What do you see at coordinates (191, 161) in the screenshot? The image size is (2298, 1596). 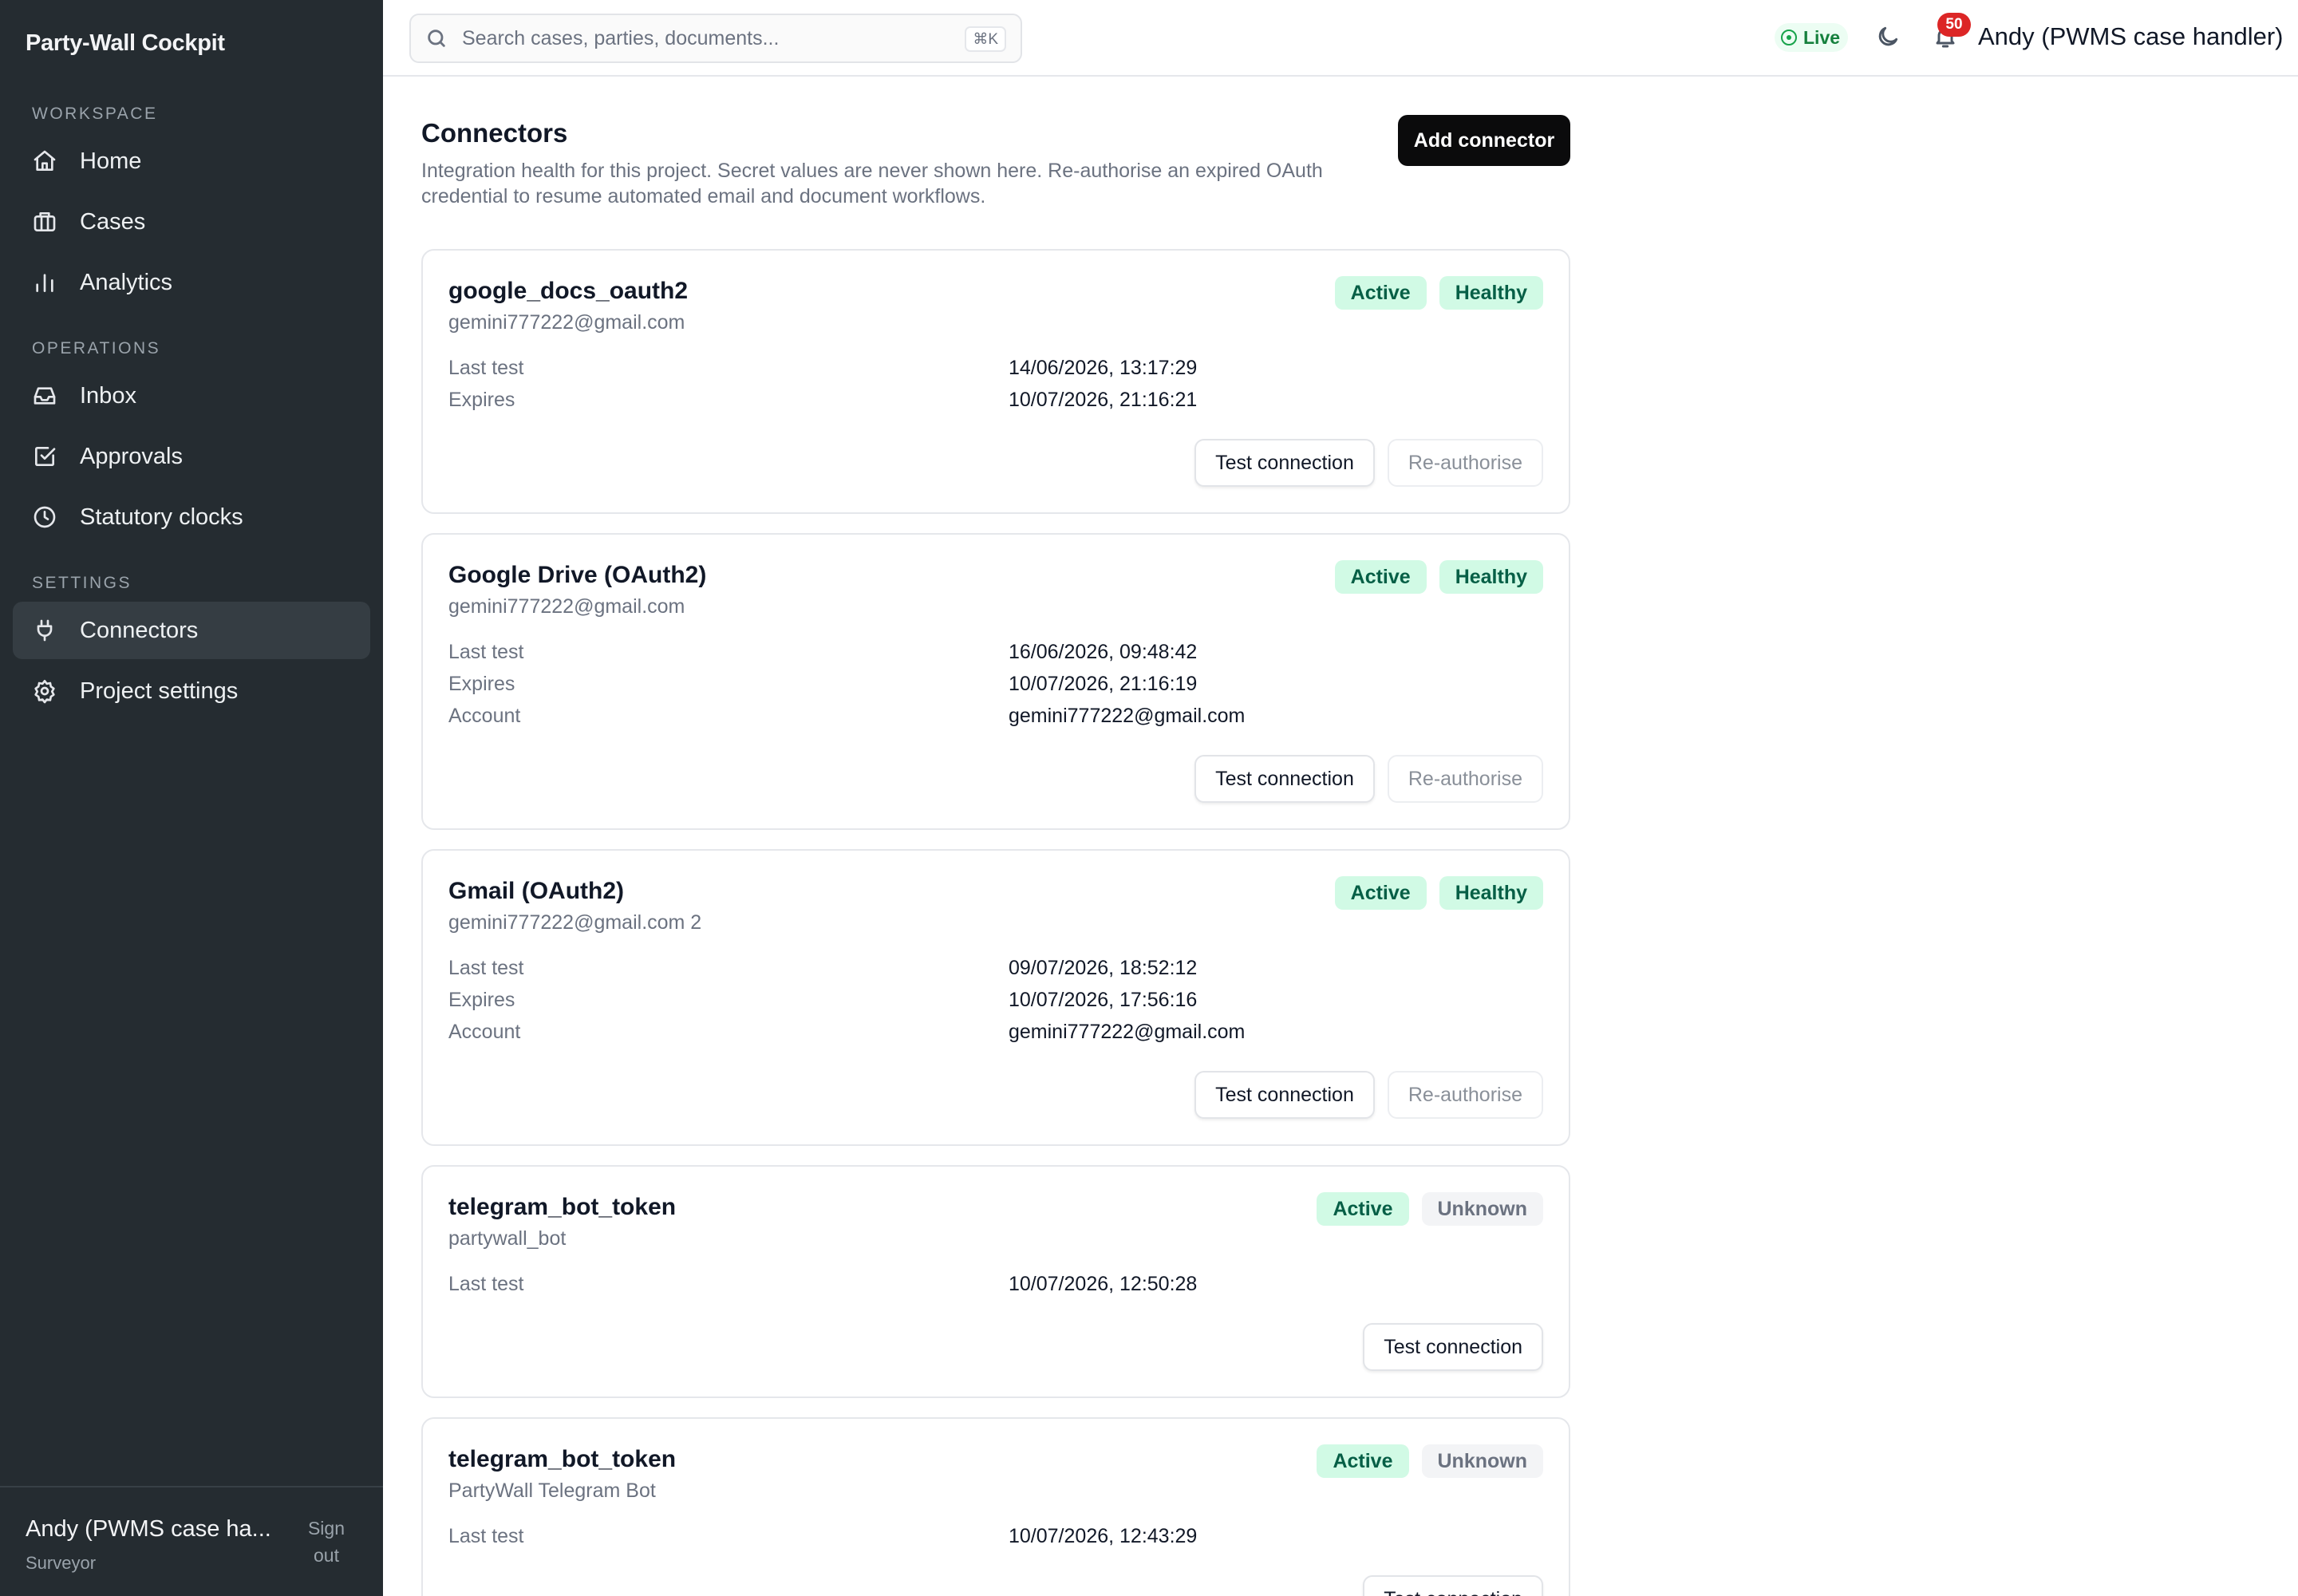 I see `sidebar-item-home: Home` at bounding box center [191, 161].